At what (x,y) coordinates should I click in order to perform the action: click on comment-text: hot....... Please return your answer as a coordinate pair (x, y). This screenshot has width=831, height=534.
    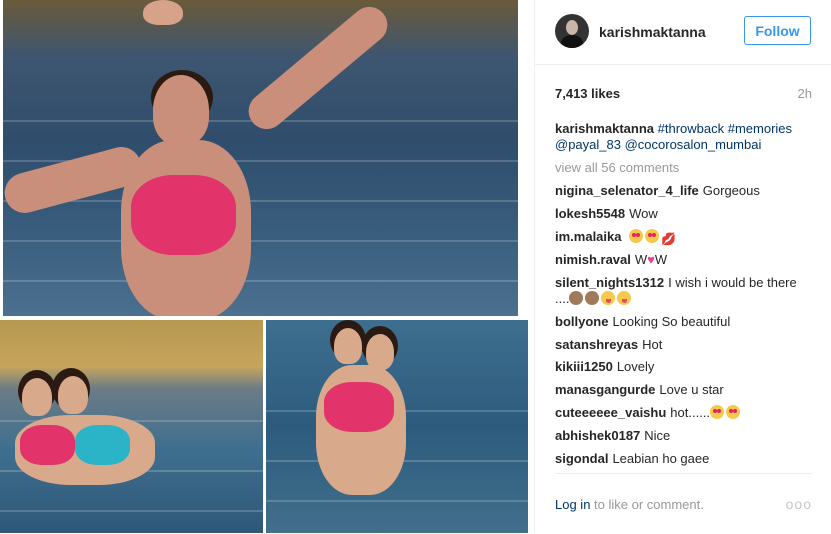
    Looking at the image, I should click on (690, 412).